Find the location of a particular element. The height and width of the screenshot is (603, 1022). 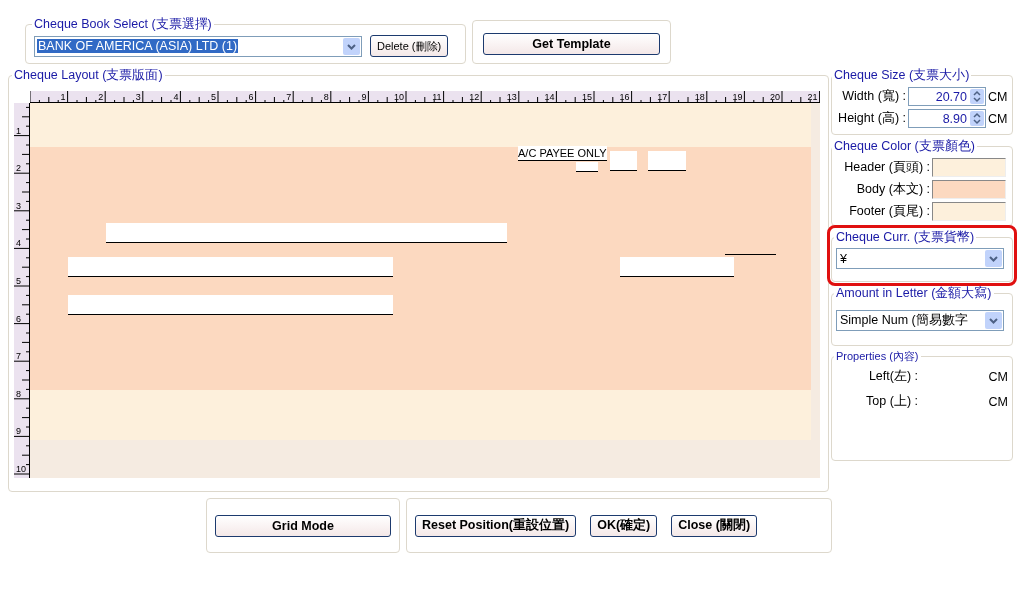

ruler-label: 19 is located at coordinates (737, 97).